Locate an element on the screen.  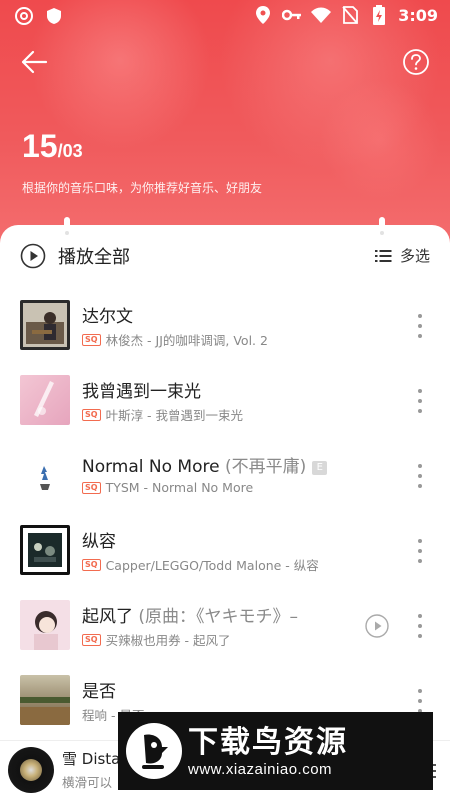
key-icon is located at coordinates (292, 15).